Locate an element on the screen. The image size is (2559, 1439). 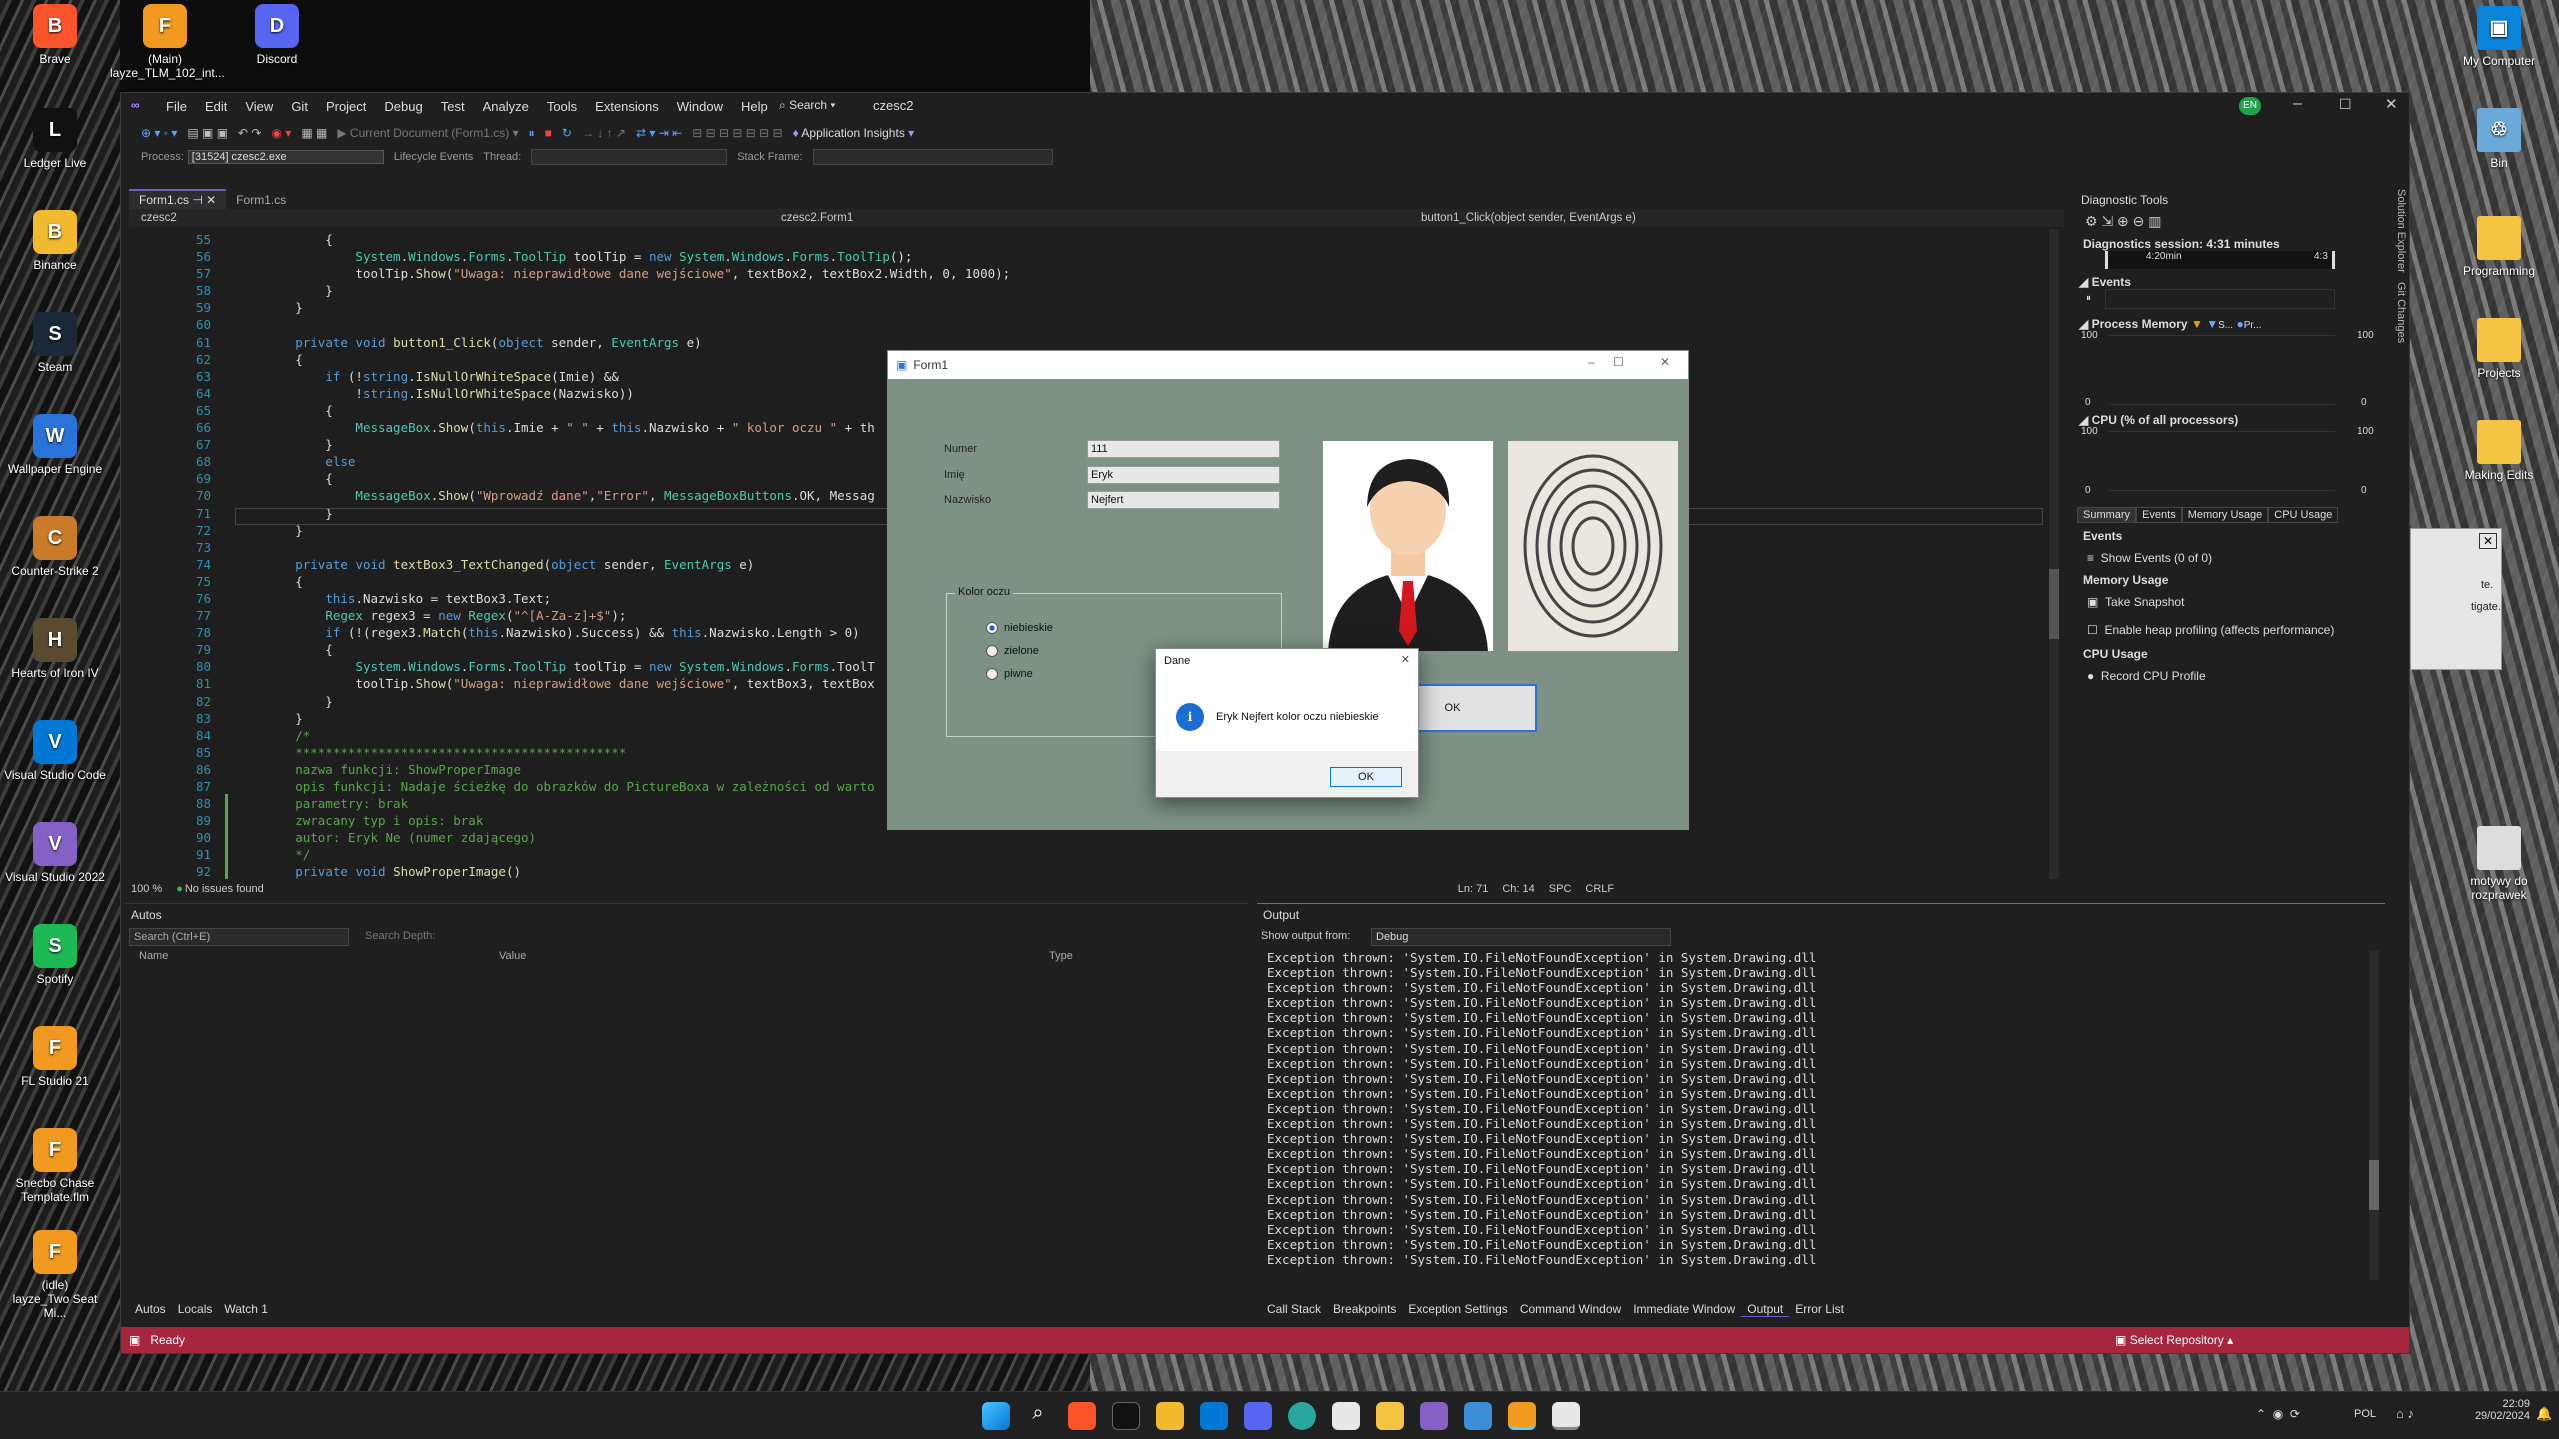
radio-zielone: zielone is located at coordinates (1012, 651).